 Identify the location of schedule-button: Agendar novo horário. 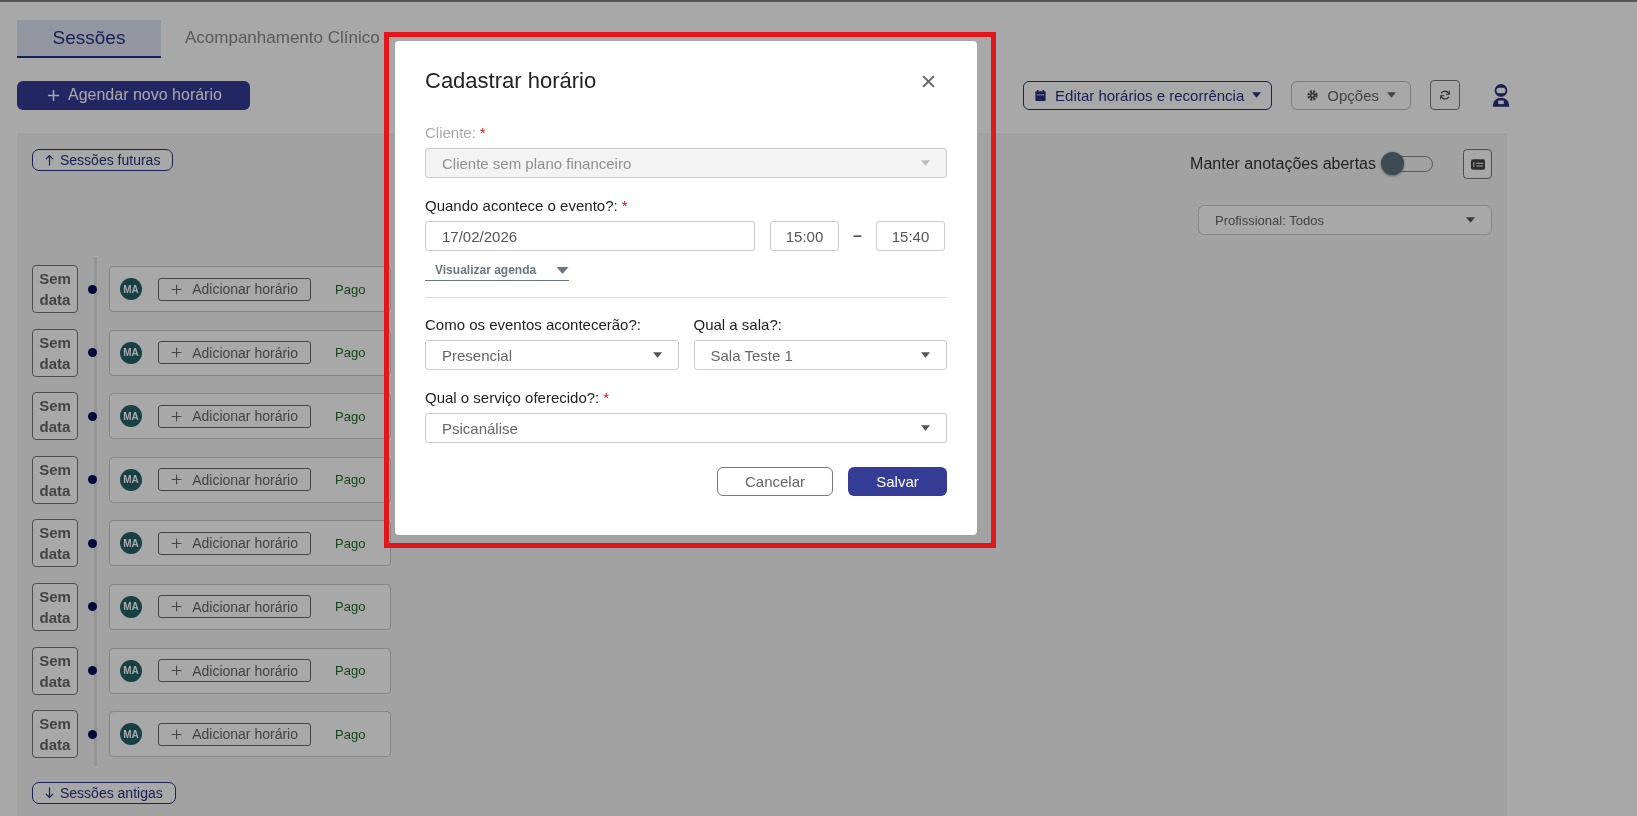
(133, 95).